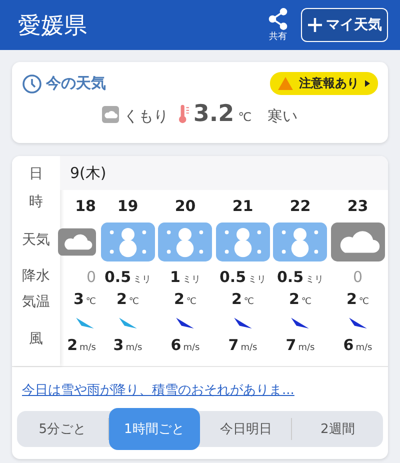 The image size is (400, 463). I want to click on wind-speed: 2 m/s, so click(81, 346).